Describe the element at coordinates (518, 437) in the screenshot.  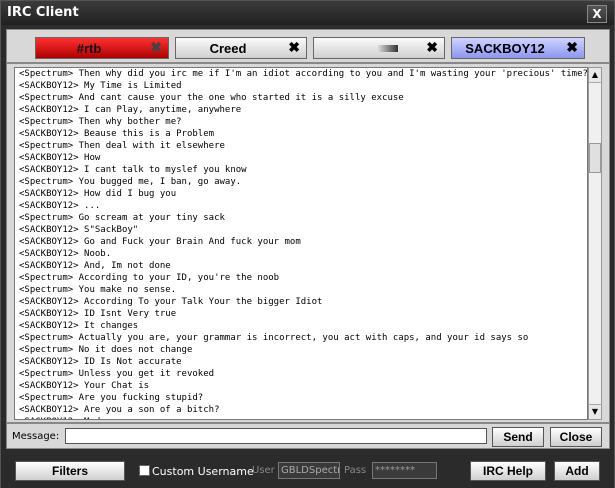
I see `send-button: Send` at that location.